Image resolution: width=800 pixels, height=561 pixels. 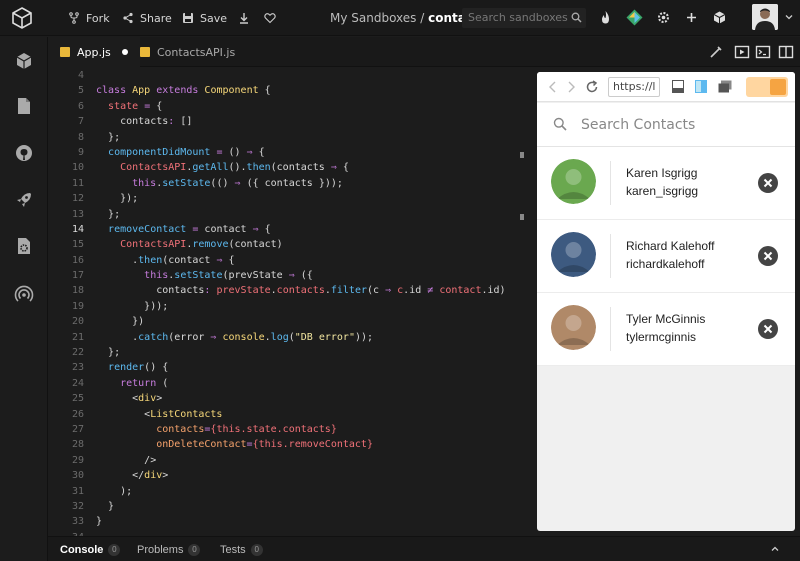 What do you see at coordinates (301, 229) in the screenshot?
I see `code-line: removeContact = contact ⇒ {` at bounding box center [301, 229].